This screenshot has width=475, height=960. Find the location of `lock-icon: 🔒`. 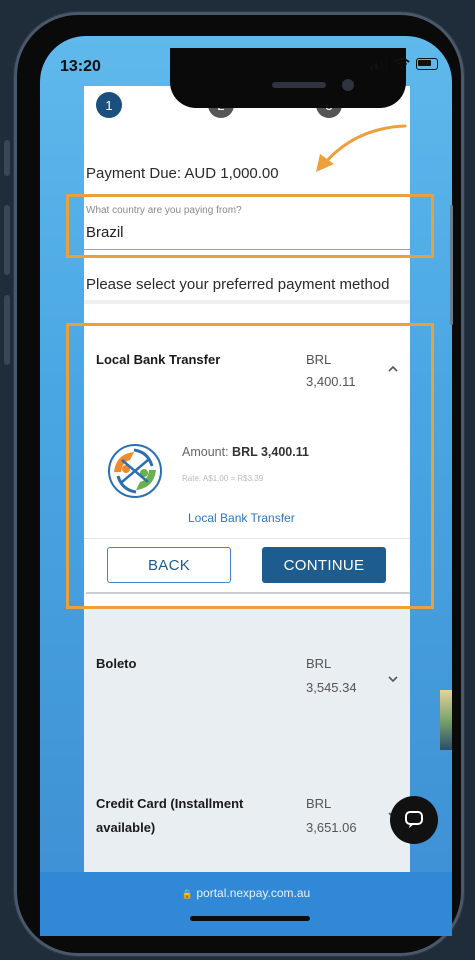

lock-icon: 🔒 is located at coordinates (187, 894).